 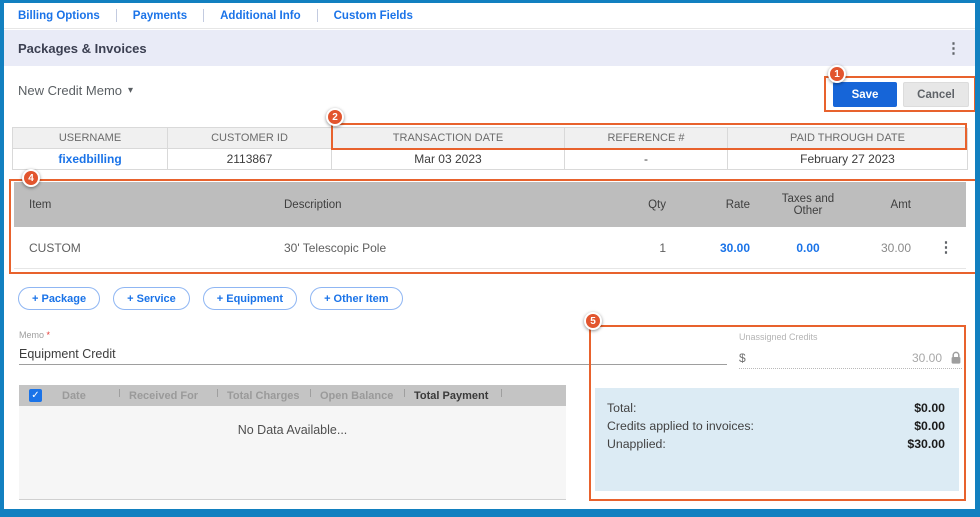 I want to click on row-kebab-menu-icon: ⋮, so click(x=946, y=247).